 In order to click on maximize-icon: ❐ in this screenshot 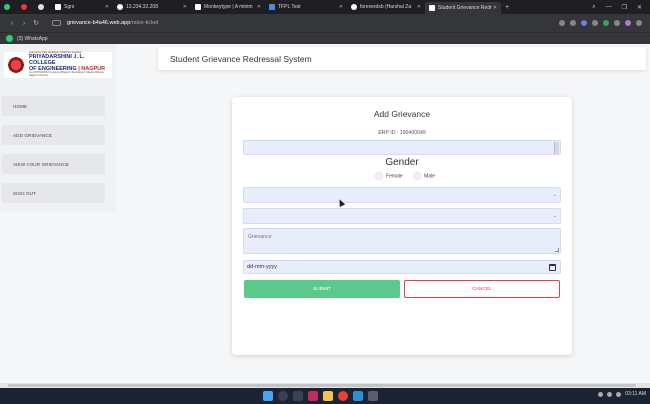, I will do `click(624, 7)`.